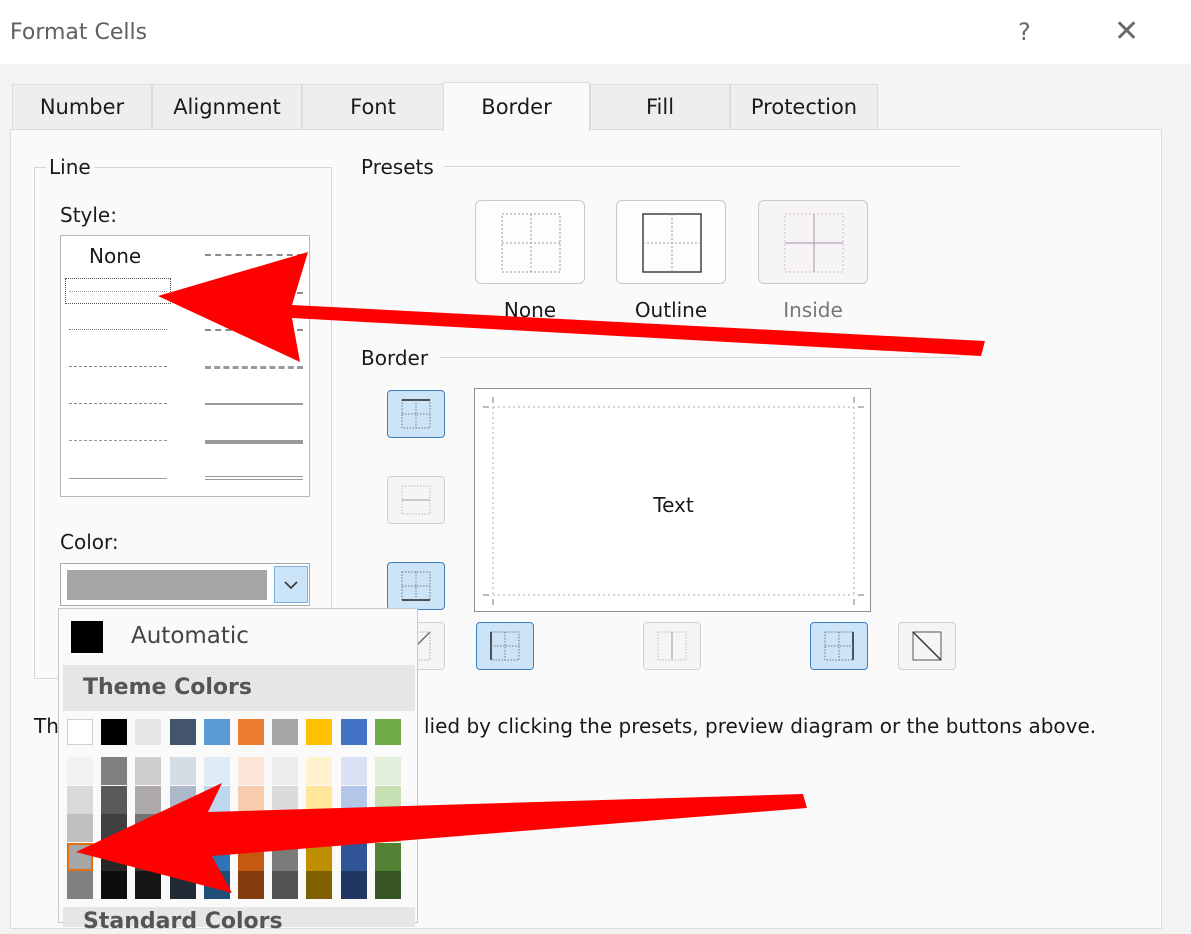 The width and height of the screenshot is (1191, 934). What do you see at coordinates (118, 291) in the screenshot?
I see `line-style-hair` at bounding box center [118, 291].